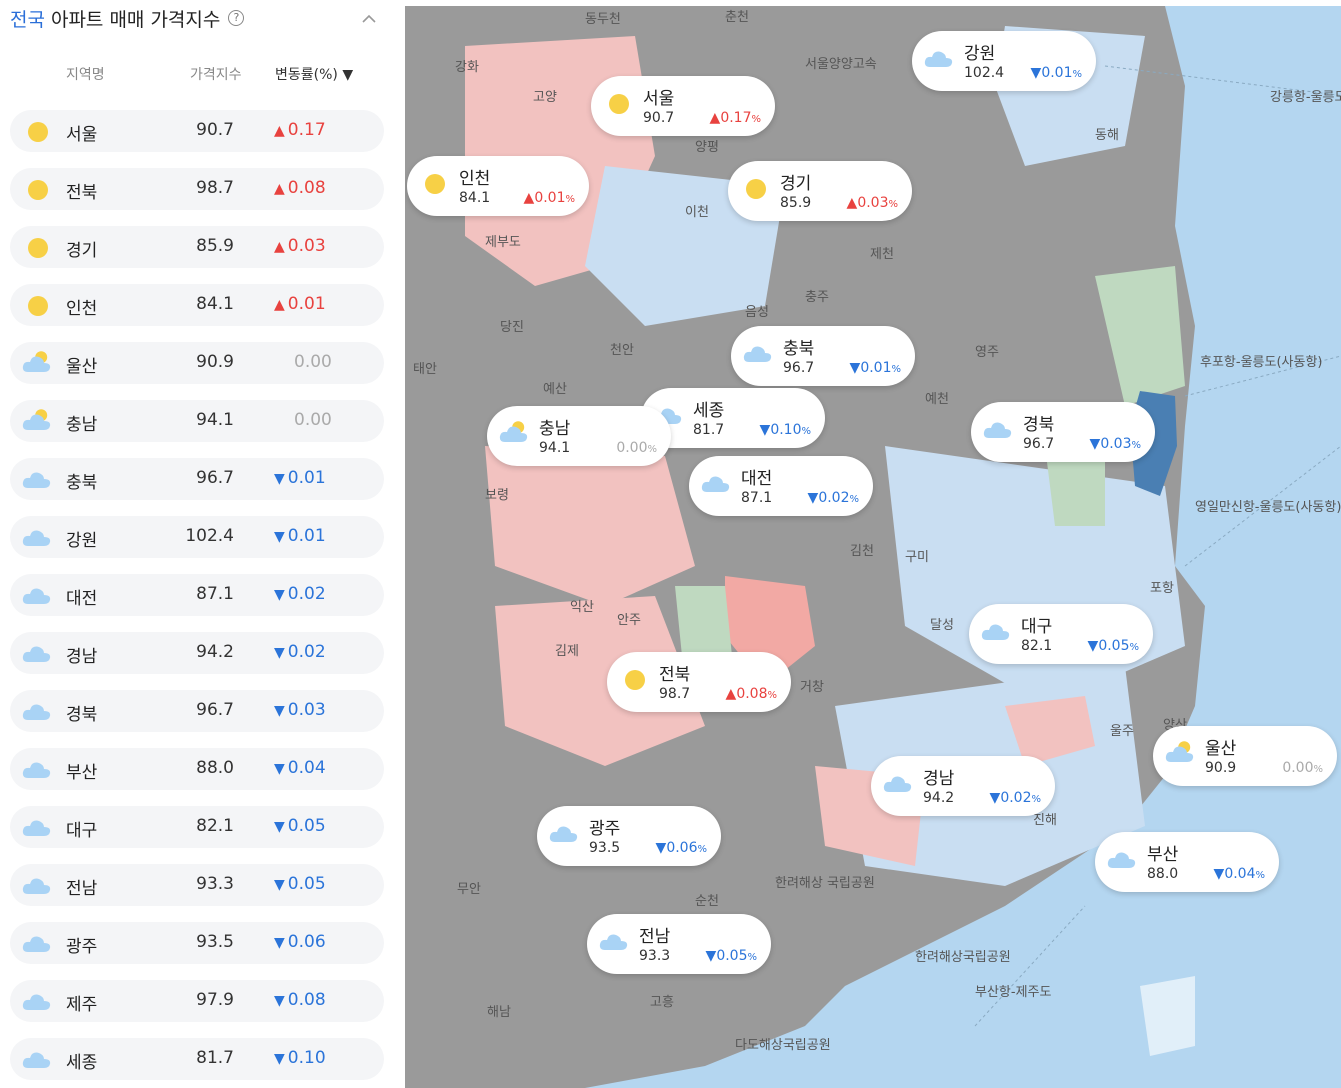  Describe the element at coordinates (1061, 634) in the screenshot. I see `region-card: 대구 82.1 ▼0.05%` at that location.